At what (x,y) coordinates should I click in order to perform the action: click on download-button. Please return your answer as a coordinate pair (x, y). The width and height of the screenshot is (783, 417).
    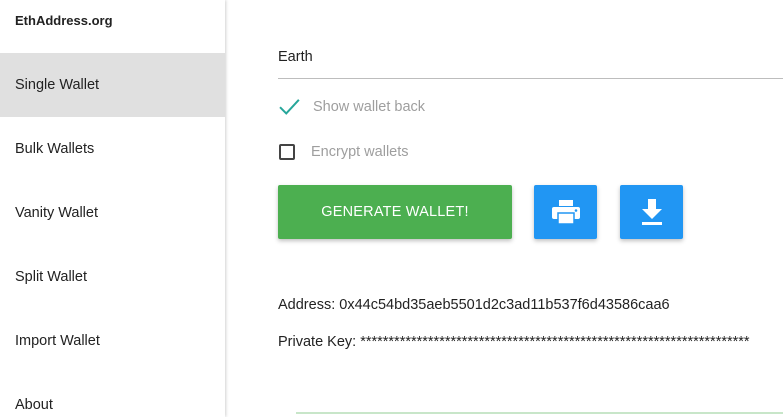
    Looking at the image, I should click on (651, 212).